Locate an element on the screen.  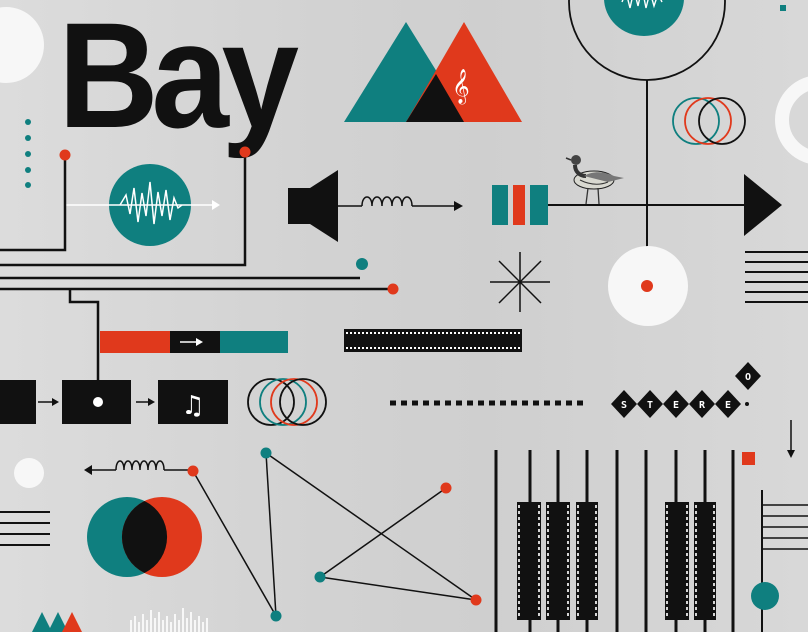
waveform-icon is located at coordinates (143, 205).